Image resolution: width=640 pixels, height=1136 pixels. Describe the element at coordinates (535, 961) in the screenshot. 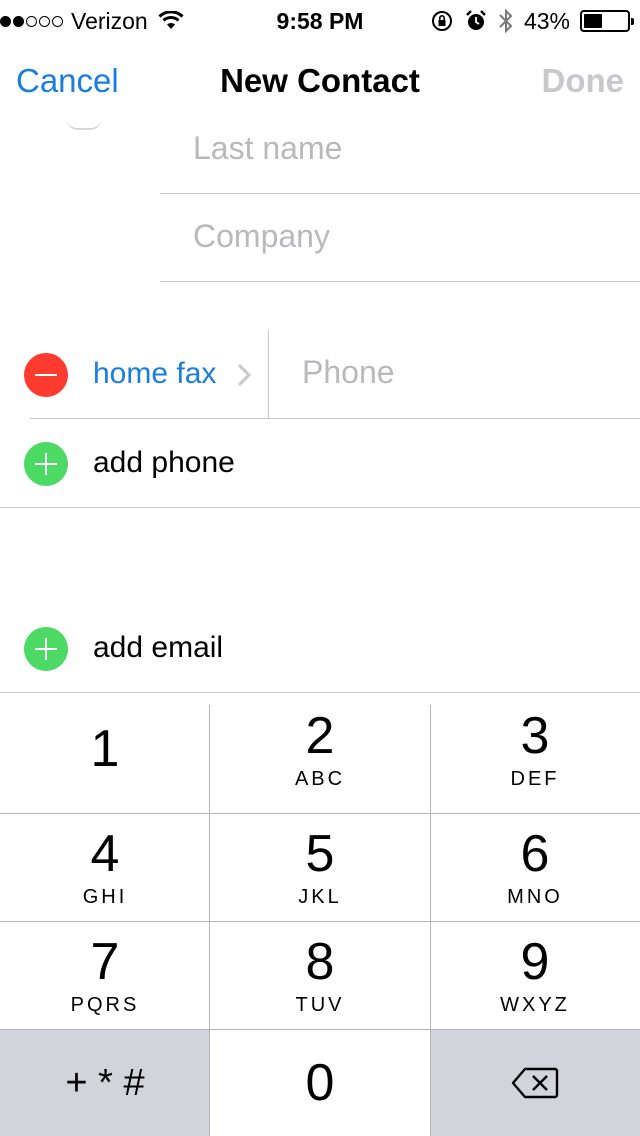

I see `key-digit: 9` at that location.